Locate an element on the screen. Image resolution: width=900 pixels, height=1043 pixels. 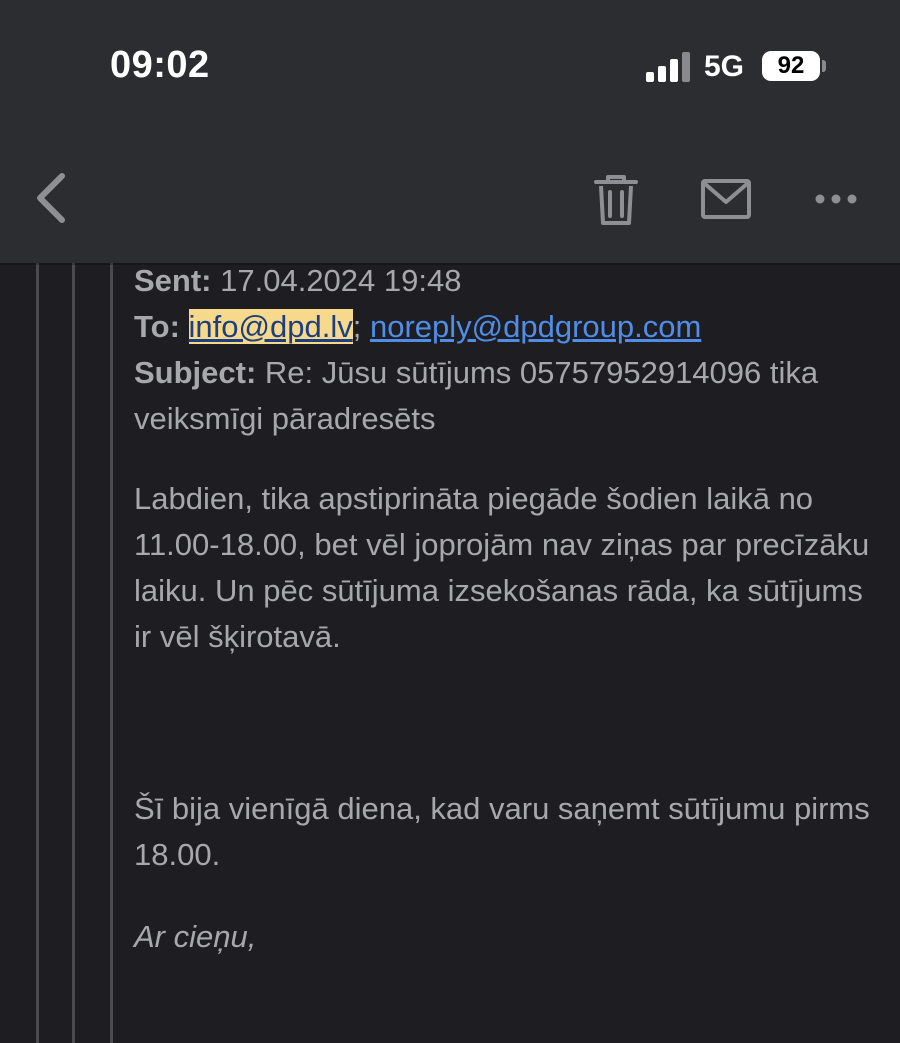
sent-value: 17.04.2024 19:48 is located at coordinates (341, 280).